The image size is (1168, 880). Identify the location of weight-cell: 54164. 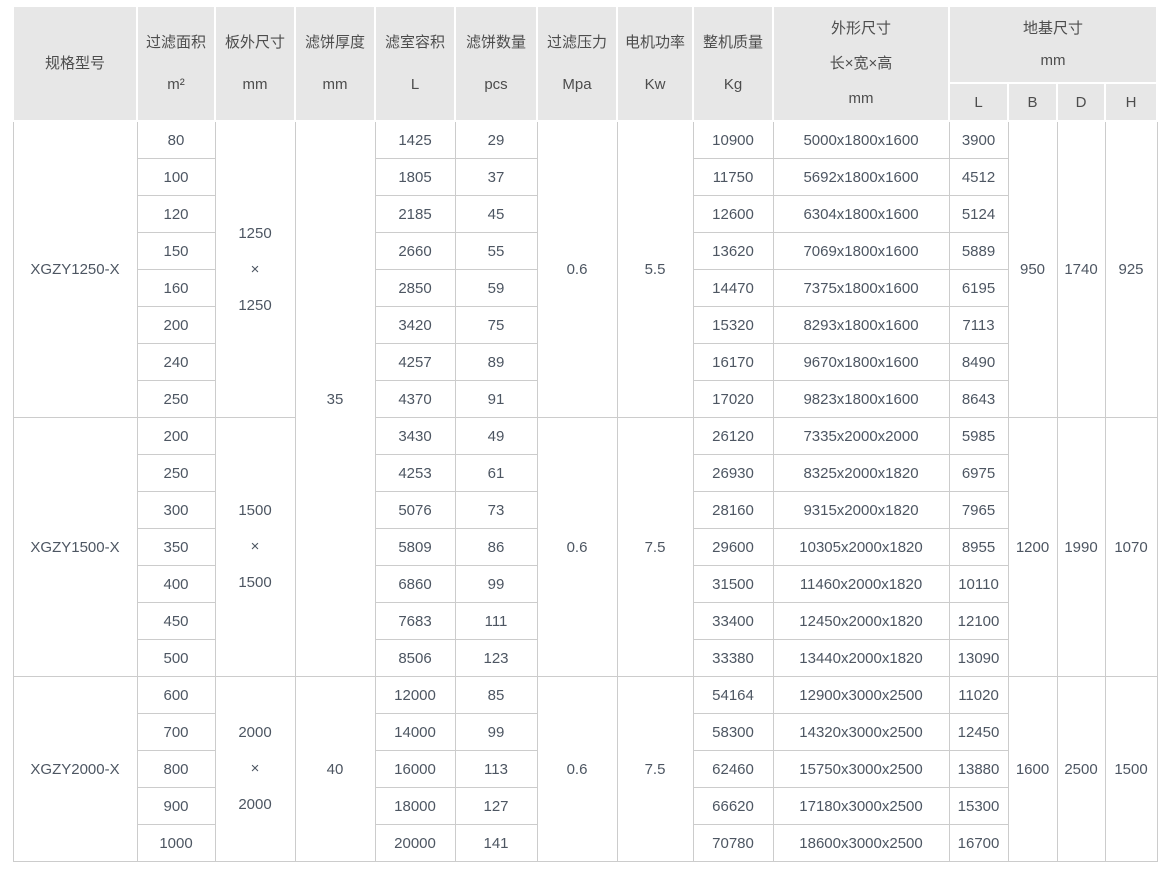
(733, 695).